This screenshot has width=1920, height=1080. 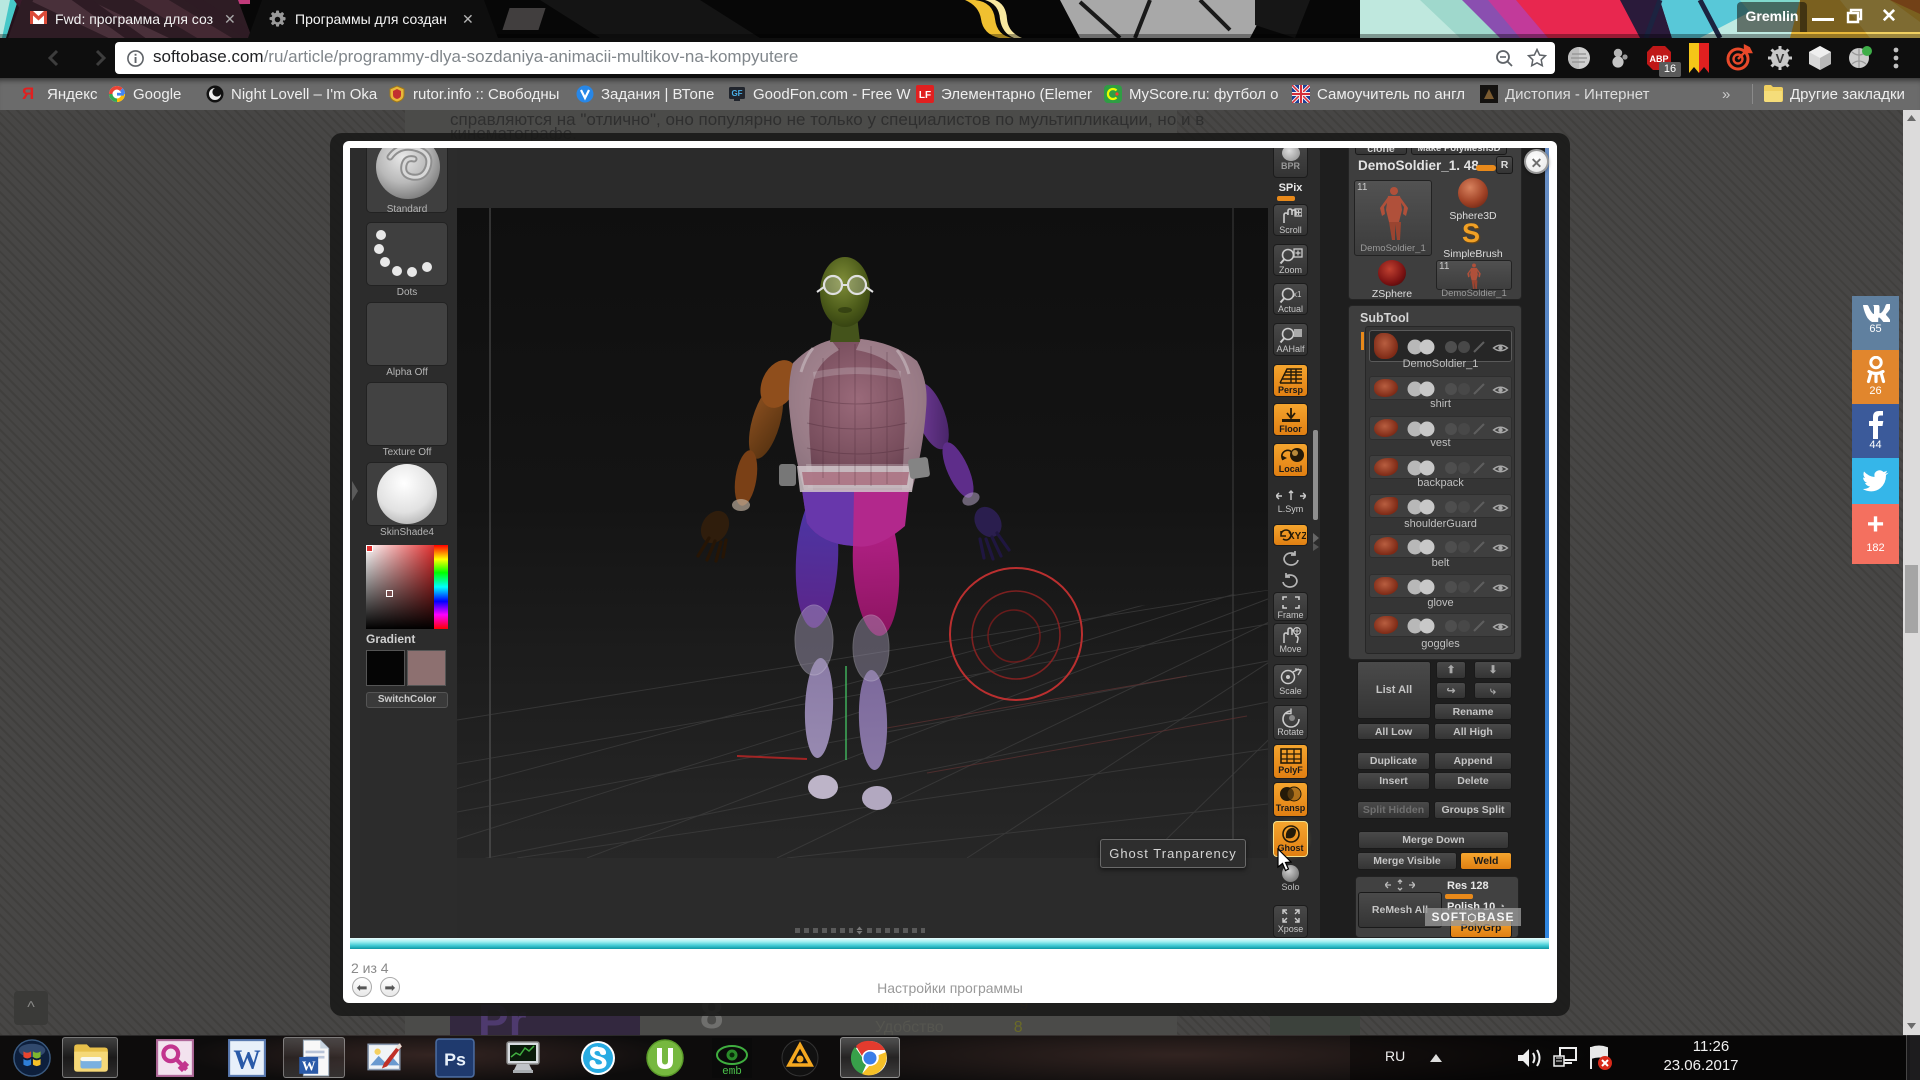 What do you see at coordinates (1780, 58) in the screenshot?
I see `svg-text: V` at bounding box center [1780, 58].